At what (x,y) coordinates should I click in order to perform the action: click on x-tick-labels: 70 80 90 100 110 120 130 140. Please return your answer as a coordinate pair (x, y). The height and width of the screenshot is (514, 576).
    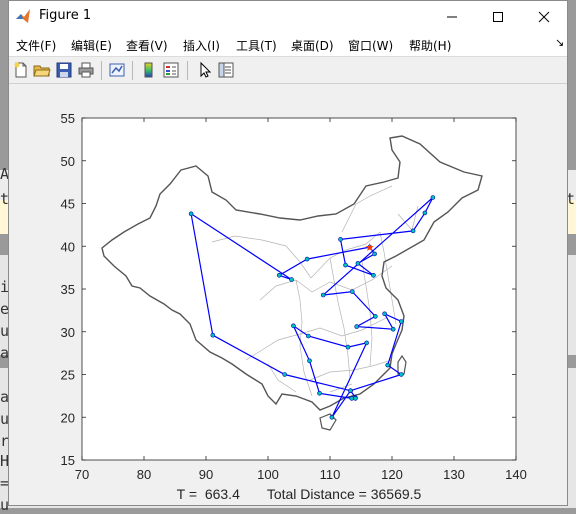
    Looking at the image, I should click on (301, 474).